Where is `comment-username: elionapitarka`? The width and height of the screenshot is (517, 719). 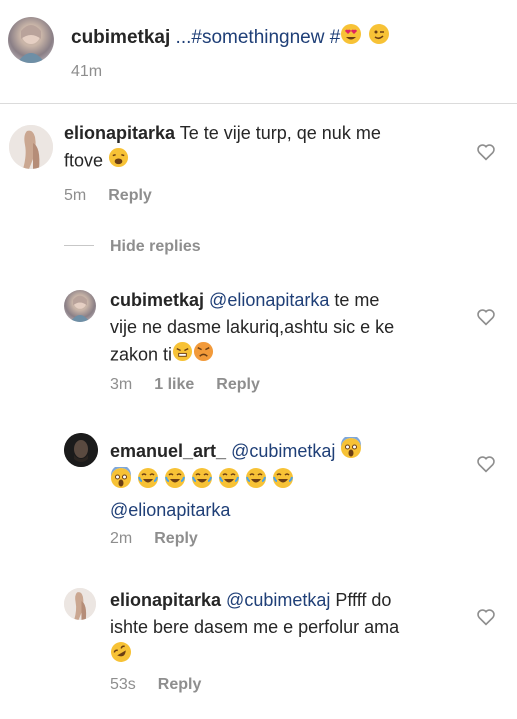
comment-username: elionapitarka is located at coordinates (119, 133).